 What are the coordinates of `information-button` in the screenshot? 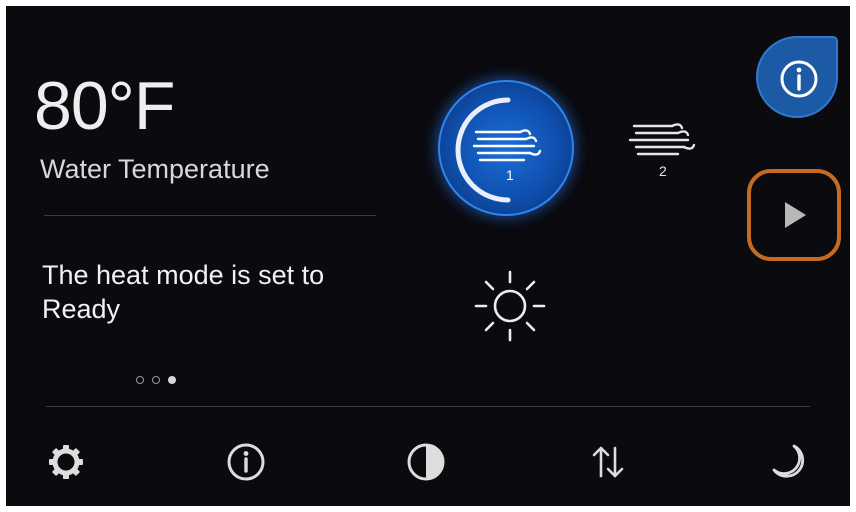 It's located at (246, 462).